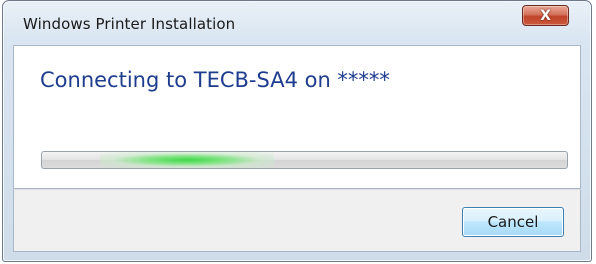  I want to click on window-title: Windows Printer Installation, so click(129, 24).